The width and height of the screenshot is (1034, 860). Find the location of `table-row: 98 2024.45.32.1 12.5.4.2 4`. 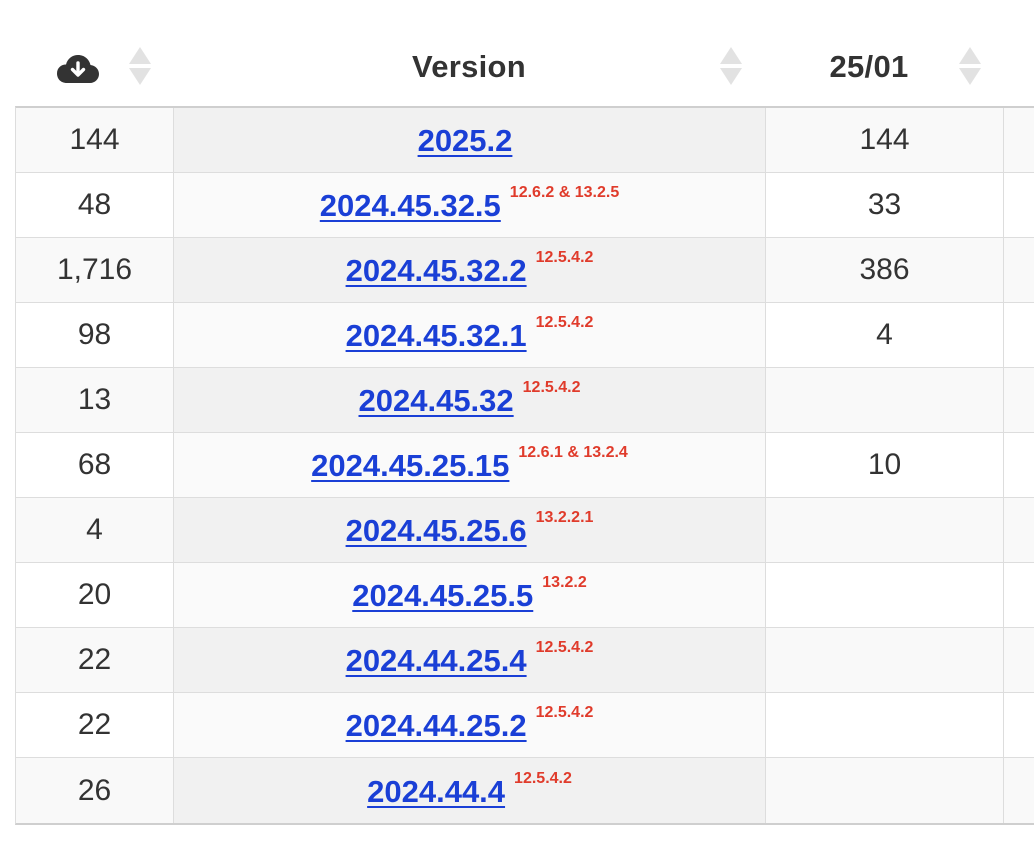

table-row: 98 2024.45.32.1 12.5.4.2 4 is located at coordinates (525, 335).